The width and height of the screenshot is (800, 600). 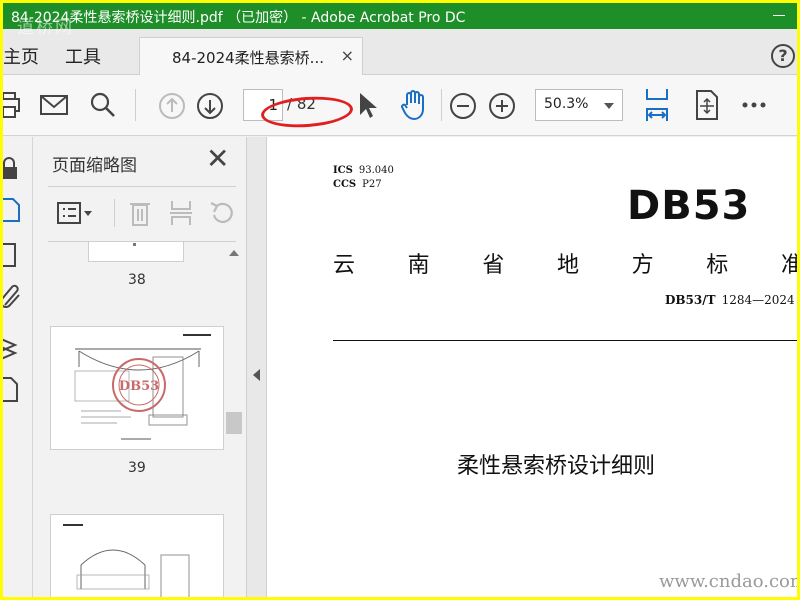 I want to click on thumbnail-drawing, so click(x=126, y=560).